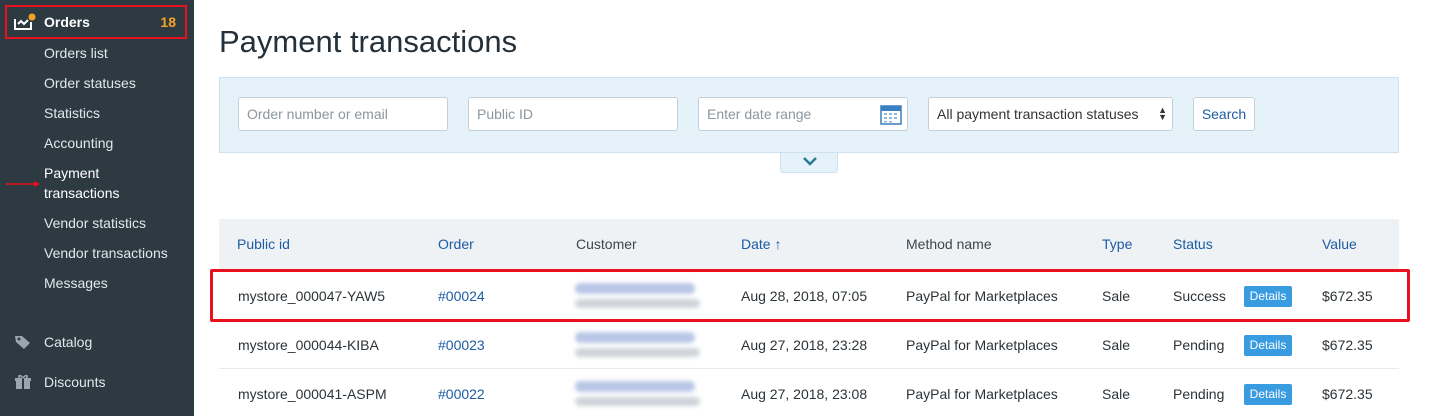 Image resolution: width=1435 pixels, height=416 pixels. I want to click on sidebar-item-vendor-statistics: Vendor statistics, so click(95, 223).